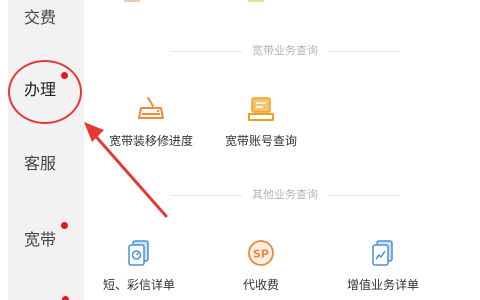  What do you see at coordinates (261, 121) in the screenshot?
I see `service-broadband-account: 宽带账号查询` at bounding box center [261, 121].